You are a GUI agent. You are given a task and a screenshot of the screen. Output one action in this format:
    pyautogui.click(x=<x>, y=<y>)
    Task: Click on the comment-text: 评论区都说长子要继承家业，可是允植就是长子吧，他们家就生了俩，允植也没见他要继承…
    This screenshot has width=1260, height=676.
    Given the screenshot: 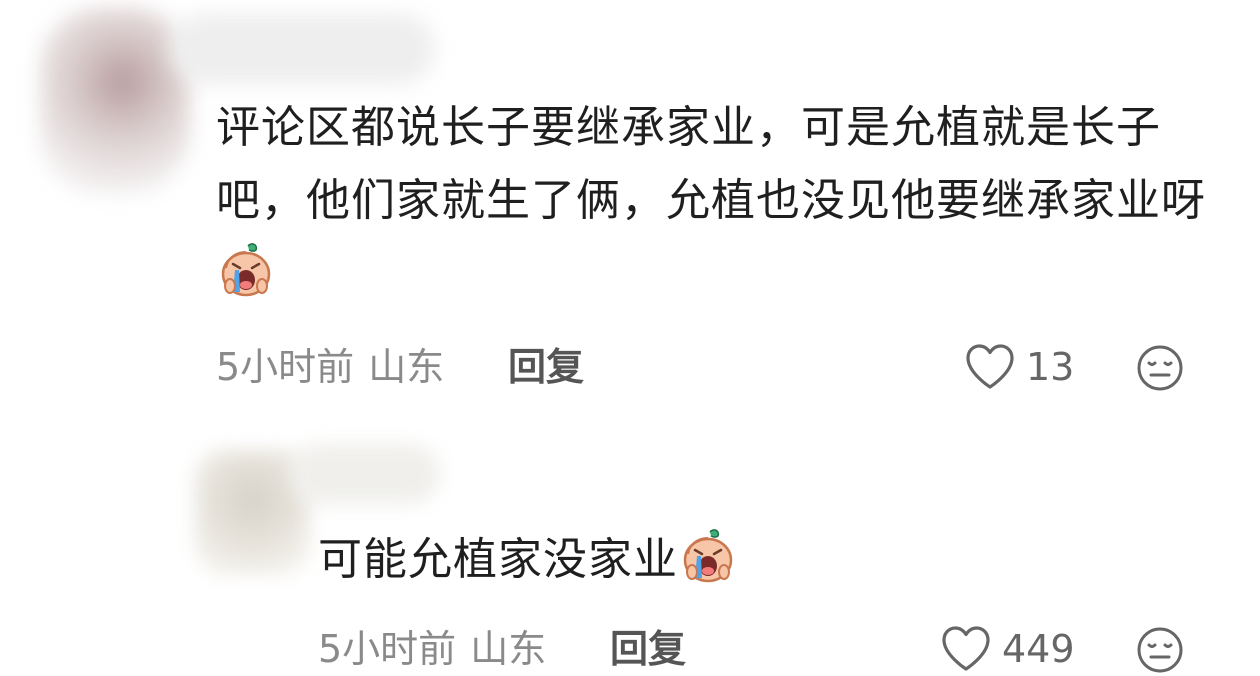 What is the action you would take?
    pyautogui.click(x=711, y=164)
    